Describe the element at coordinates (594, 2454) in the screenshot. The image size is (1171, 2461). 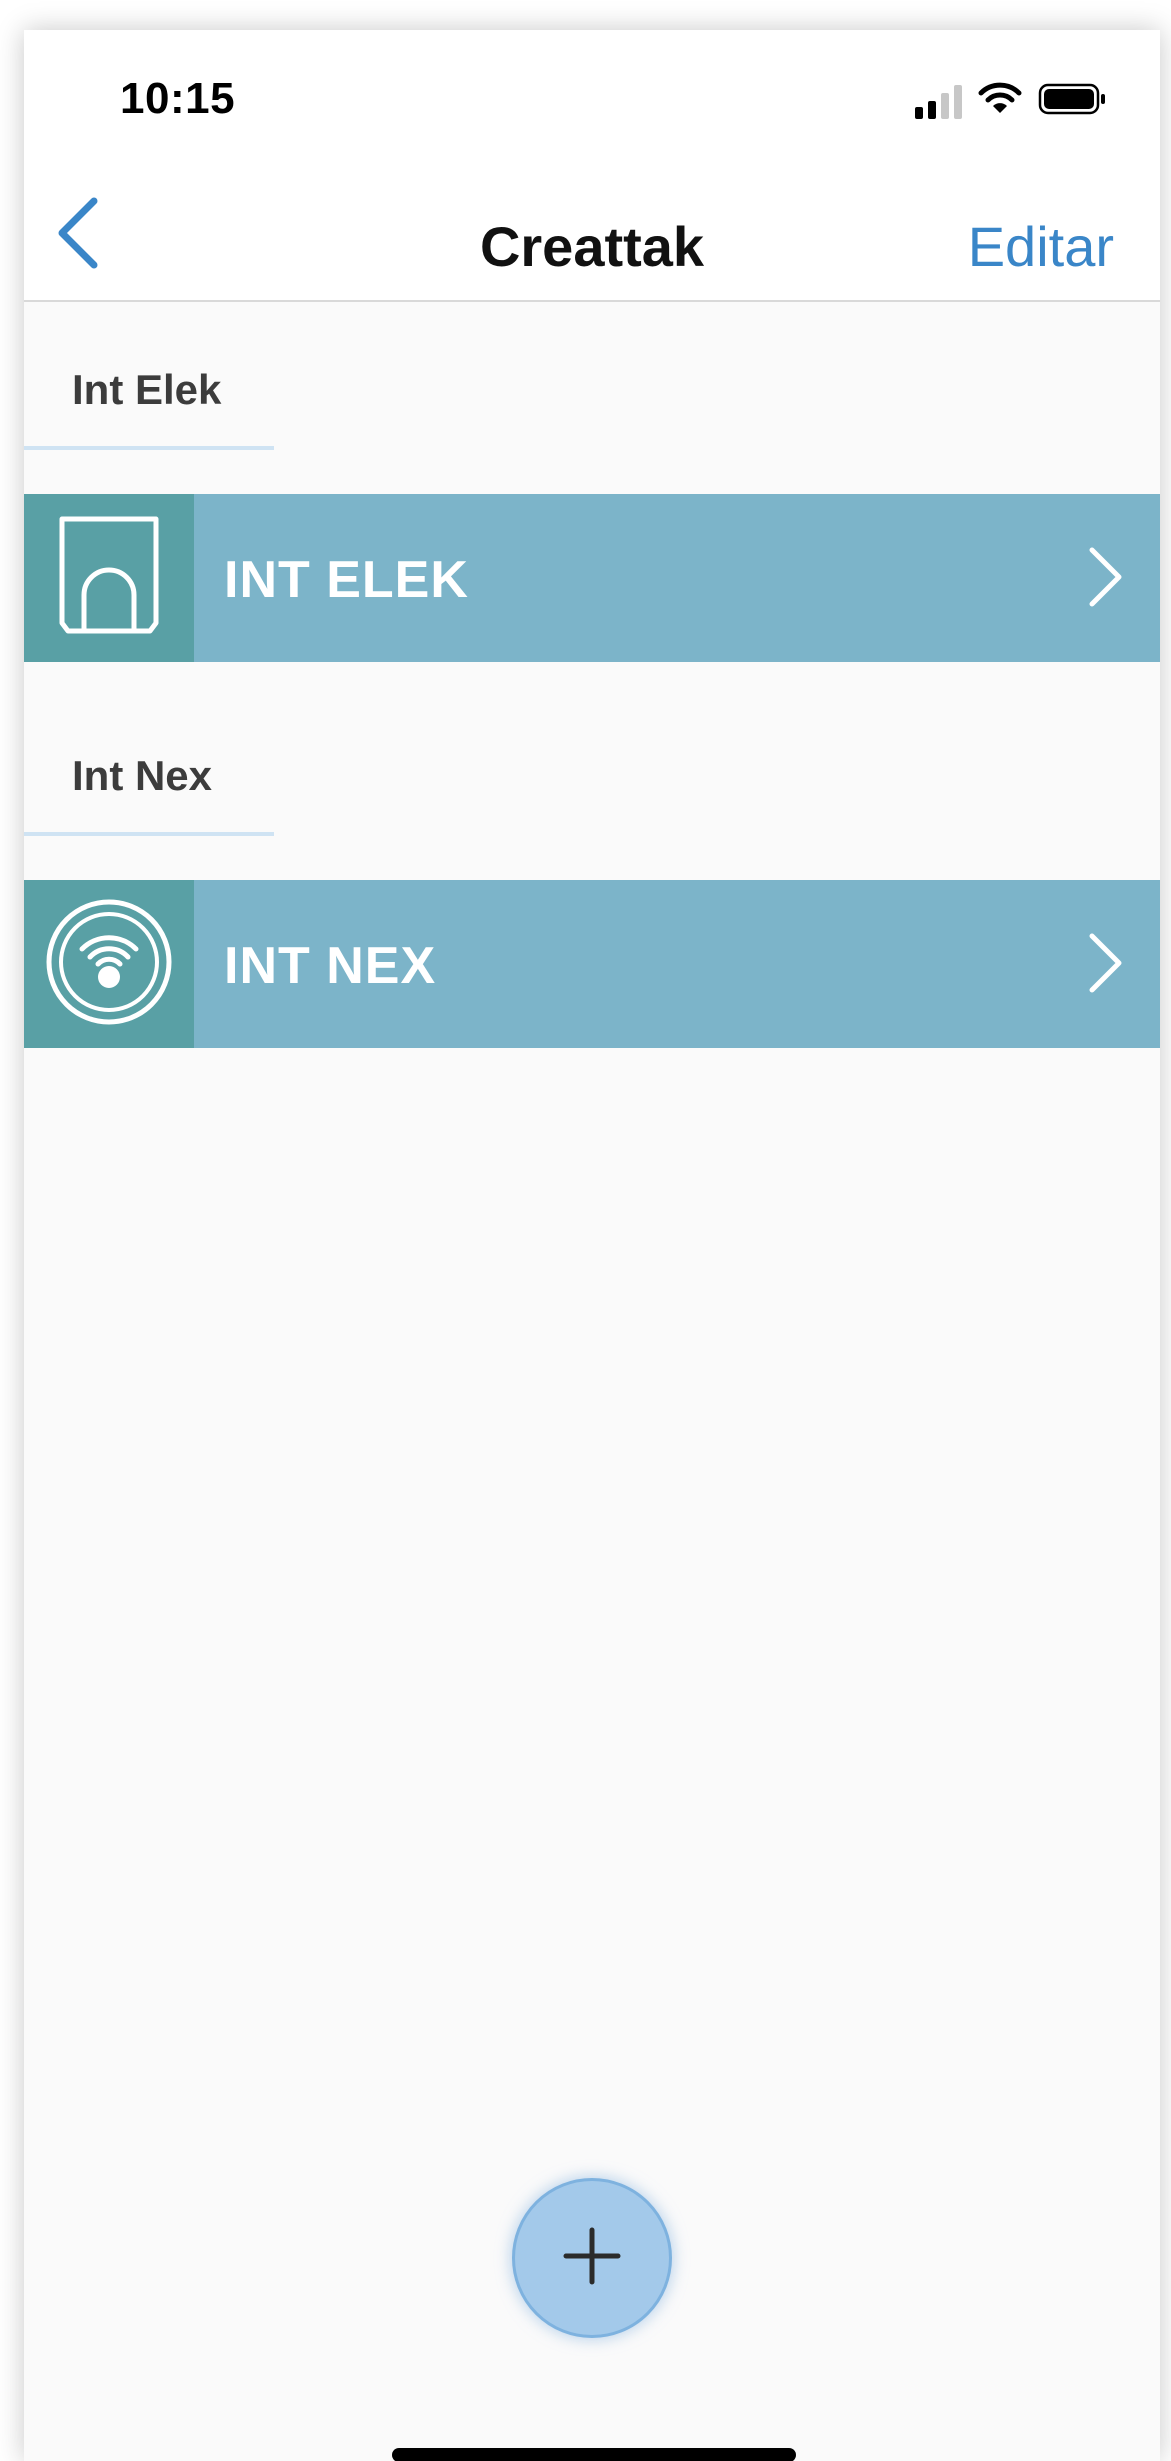
I see `home-indicator` at that location.